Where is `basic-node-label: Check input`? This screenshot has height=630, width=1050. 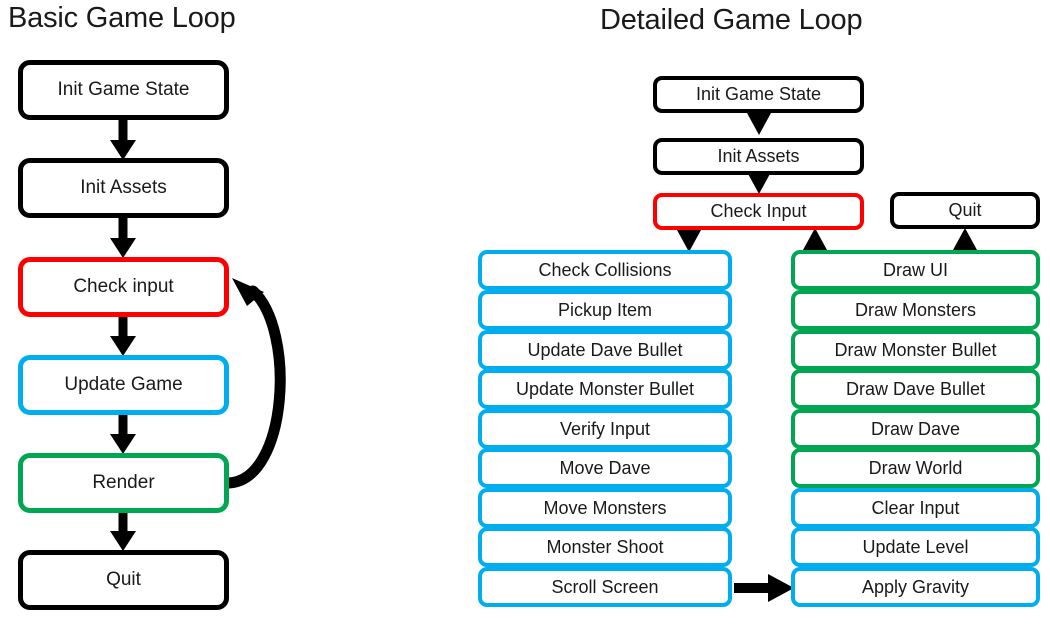 basic-node-label: Check input is located at coordinates (123, 286).